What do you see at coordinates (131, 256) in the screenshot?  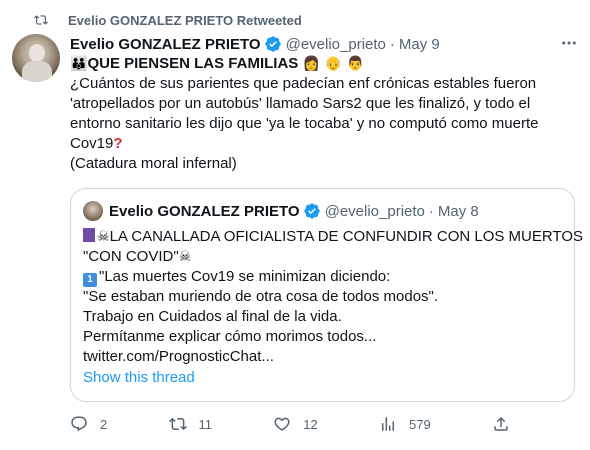 I see `quoted-line-2: "CON COVID"` at bounding box center [131, 256].